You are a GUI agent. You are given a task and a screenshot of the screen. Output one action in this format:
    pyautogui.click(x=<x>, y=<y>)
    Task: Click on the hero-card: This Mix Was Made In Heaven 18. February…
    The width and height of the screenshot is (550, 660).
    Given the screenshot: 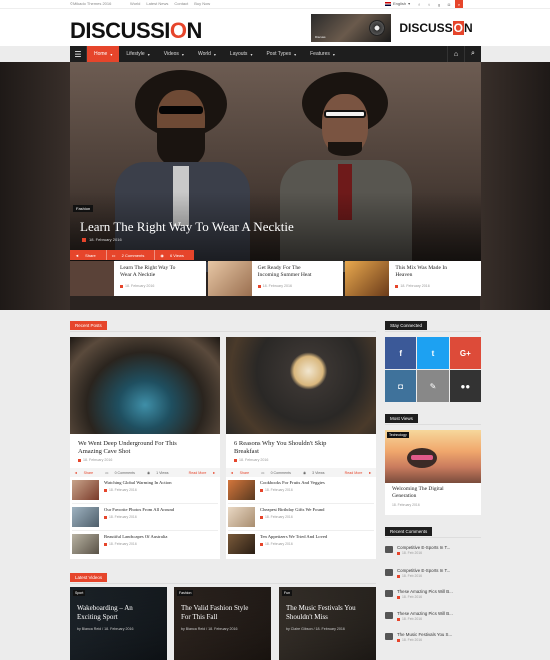 What is the action you would take?
    pyautogui.click(x=413, y=278)
    